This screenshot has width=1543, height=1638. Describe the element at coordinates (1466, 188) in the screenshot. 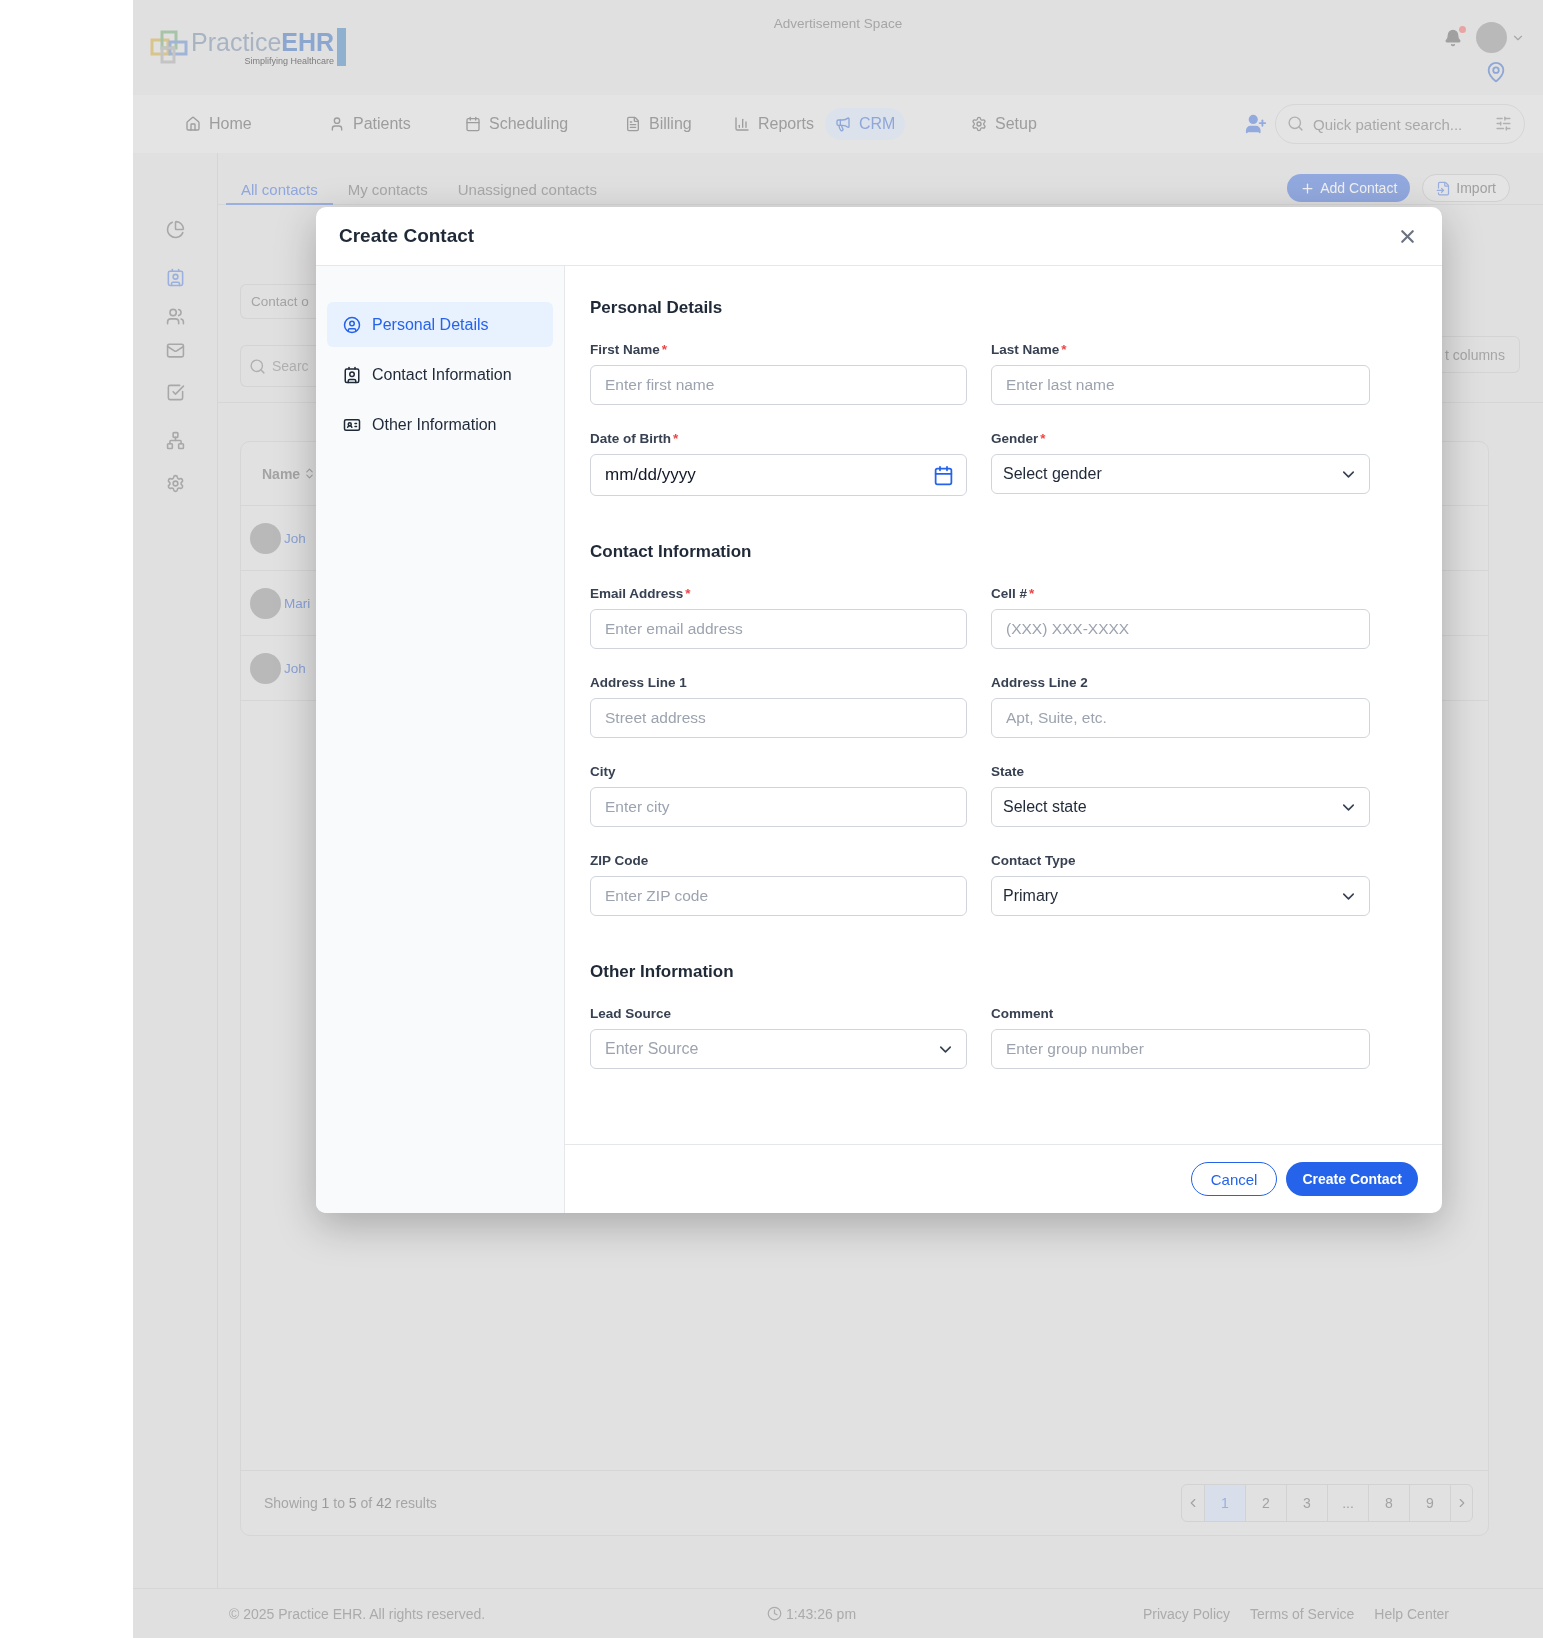

I see `import-button: Import` at that location.